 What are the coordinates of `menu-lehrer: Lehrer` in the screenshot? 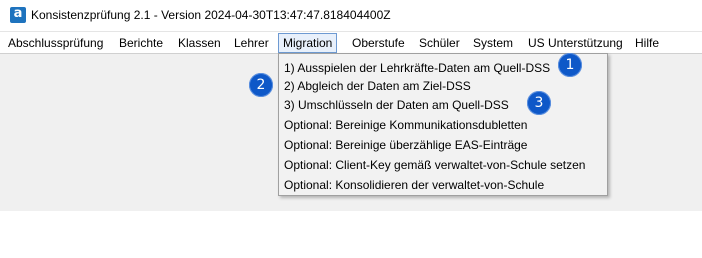 It's located at (251, 43).